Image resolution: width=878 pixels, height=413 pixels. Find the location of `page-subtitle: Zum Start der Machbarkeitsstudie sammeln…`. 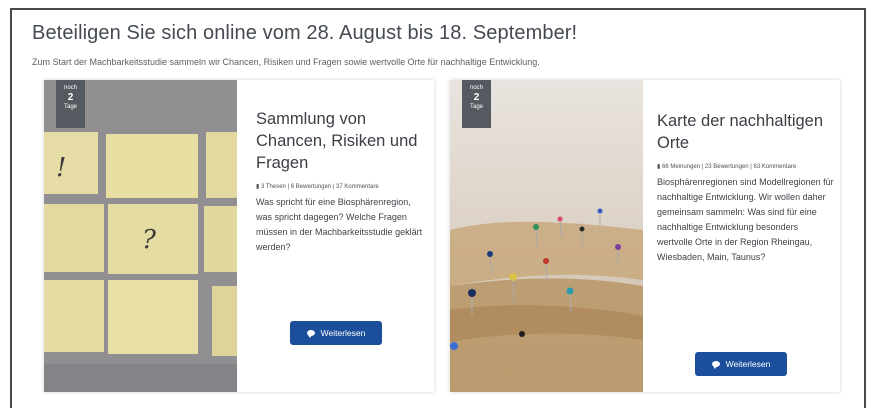

page-subtitle: Zum Start der Machbarkeitsstudie sammeln… is located at coordinates (286, 62).